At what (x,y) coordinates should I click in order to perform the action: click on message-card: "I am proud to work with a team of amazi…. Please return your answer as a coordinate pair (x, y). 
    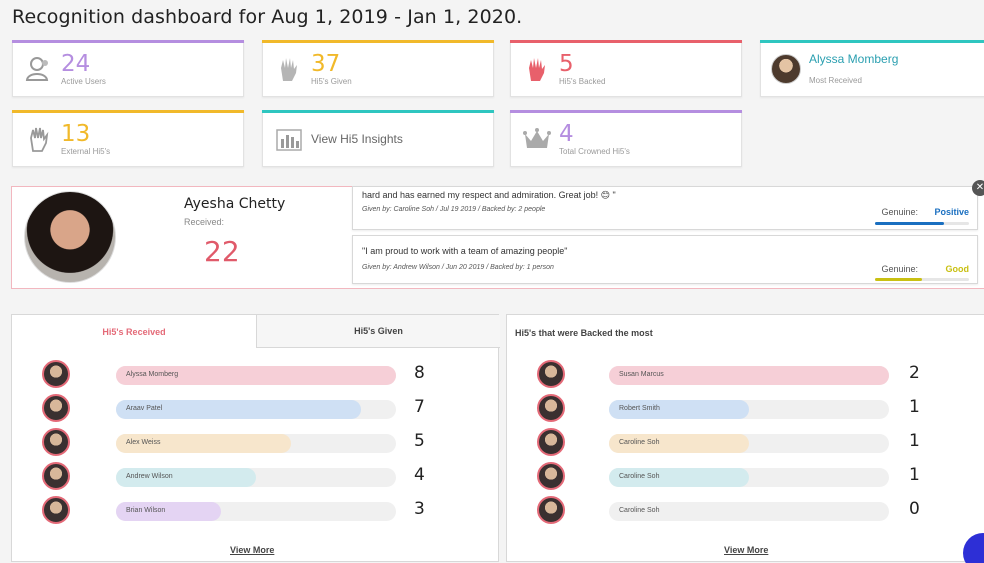
    Looking at the image, I should click on (665, 259).